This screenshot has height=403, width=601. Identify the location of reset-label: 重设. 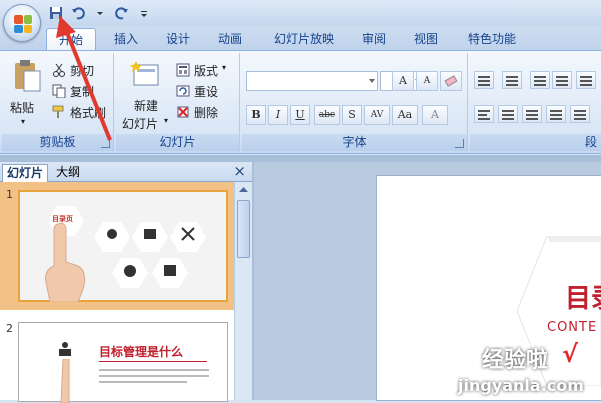
(206, 92).